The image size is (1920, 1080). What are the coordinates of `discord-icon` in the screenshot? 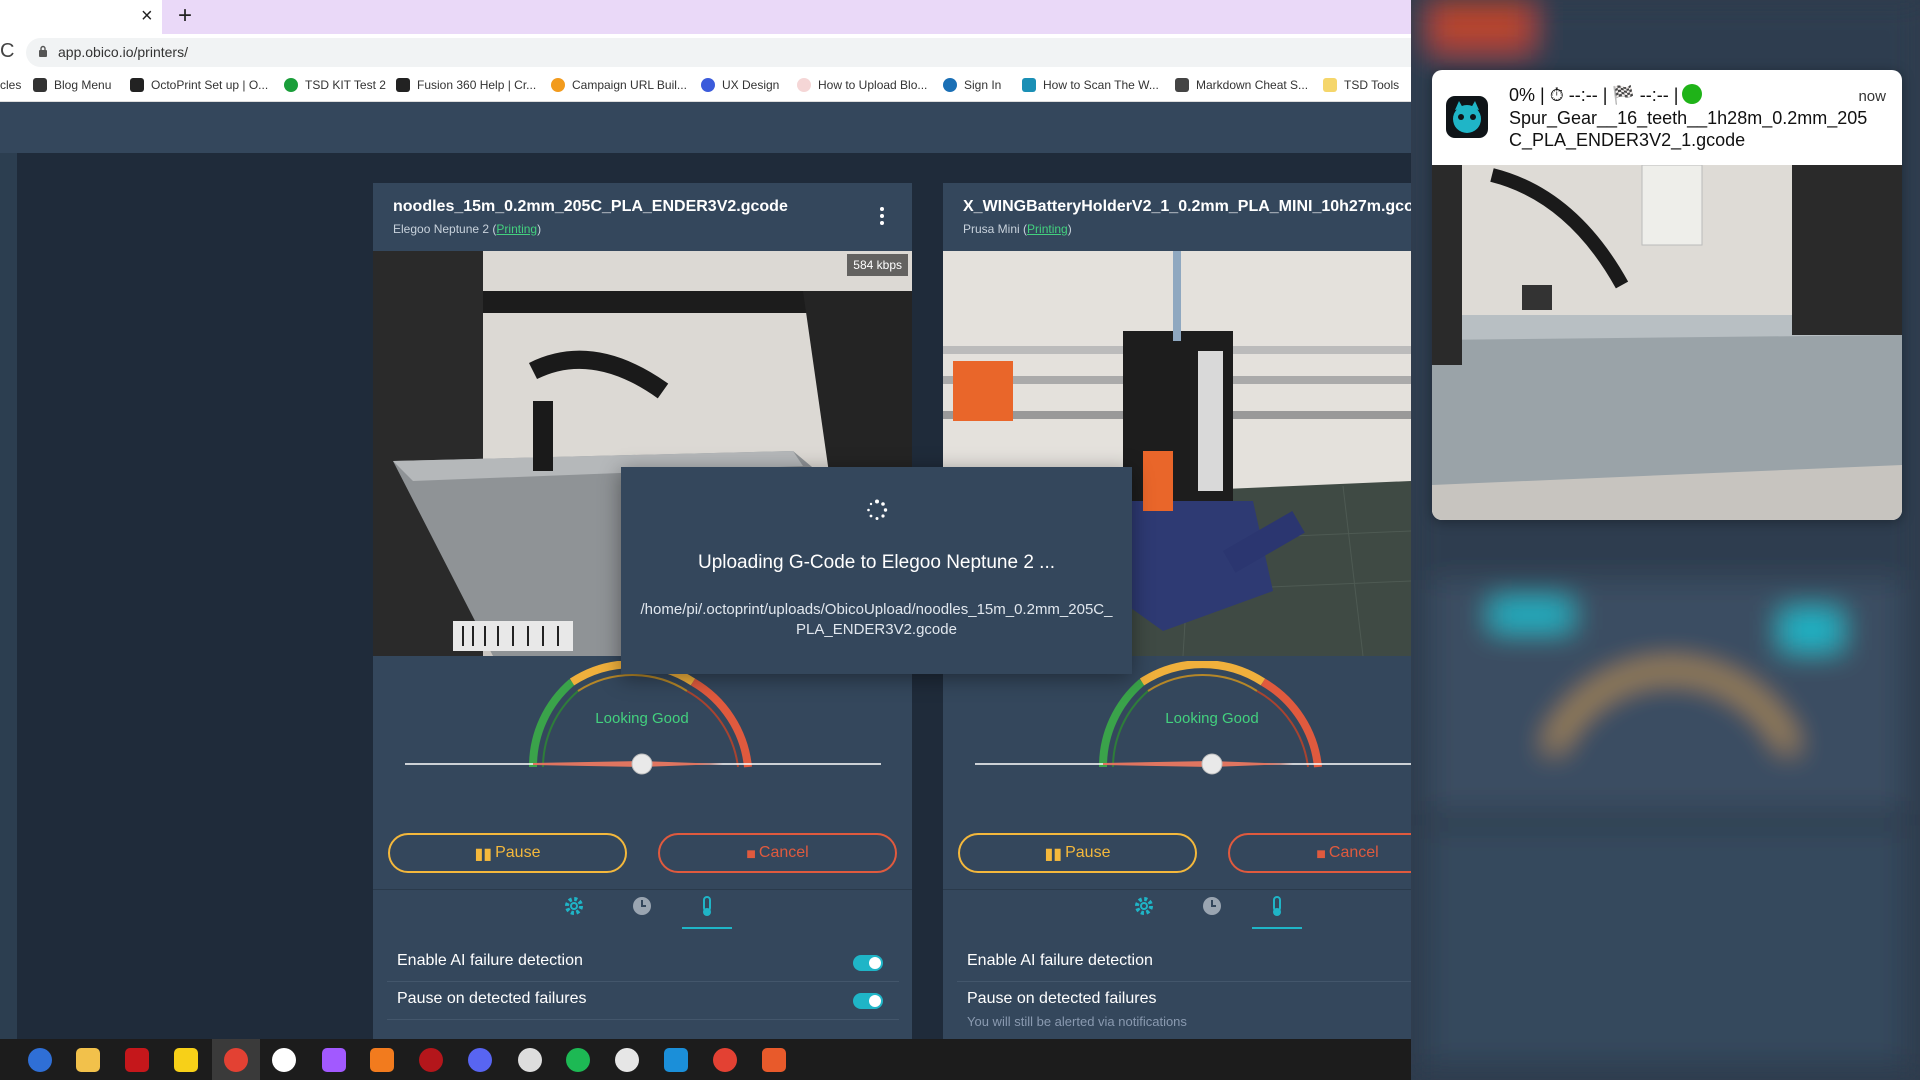 It's located at (480, 1060).